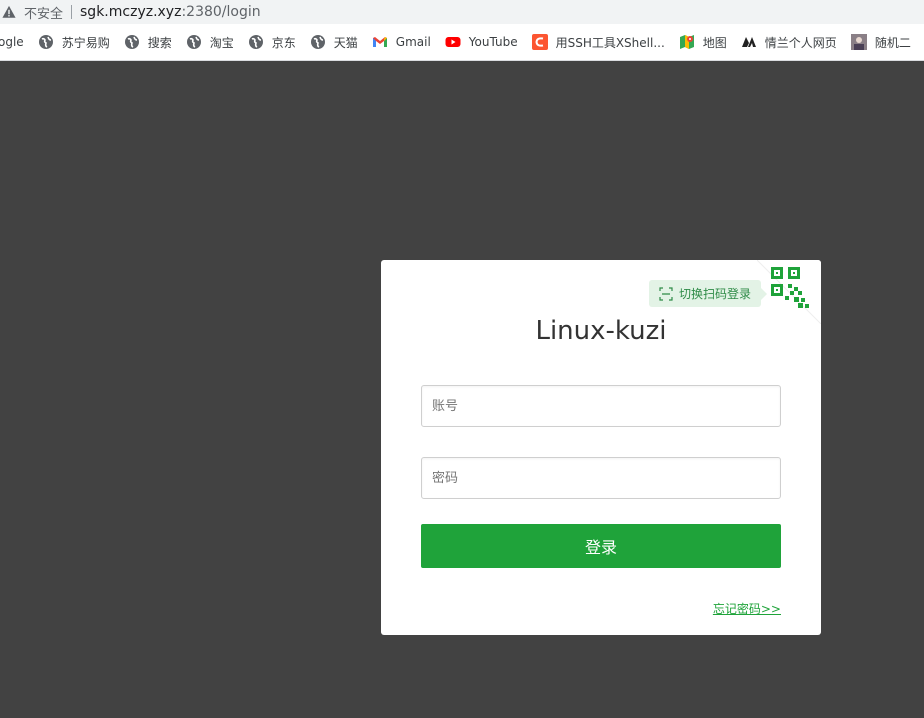  Describe the element at coordinates (892, 42) in the screenshot. I see `bookmark-label: 随机二` at that location.